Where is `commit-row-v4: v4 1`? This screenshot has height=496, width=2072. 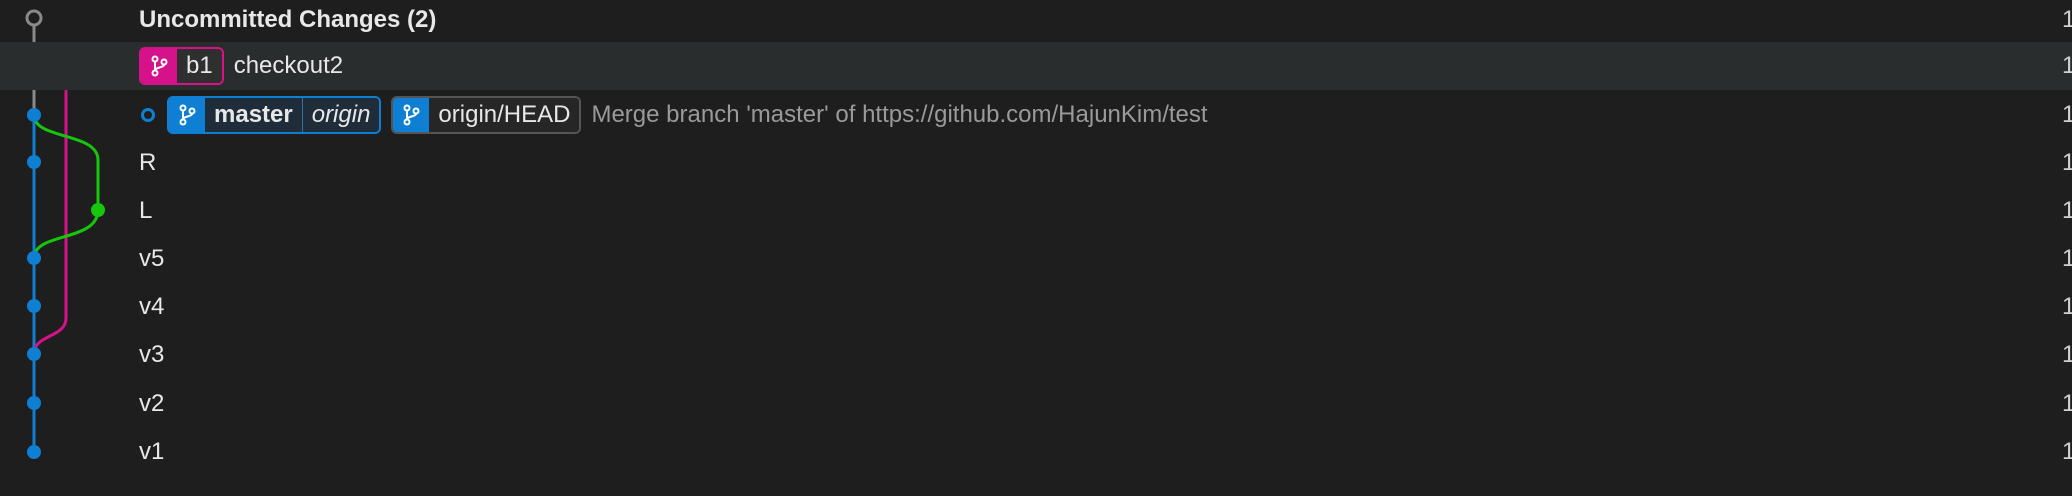
commit-row-v4: v4 1 is located at coordinates (1036, 307).